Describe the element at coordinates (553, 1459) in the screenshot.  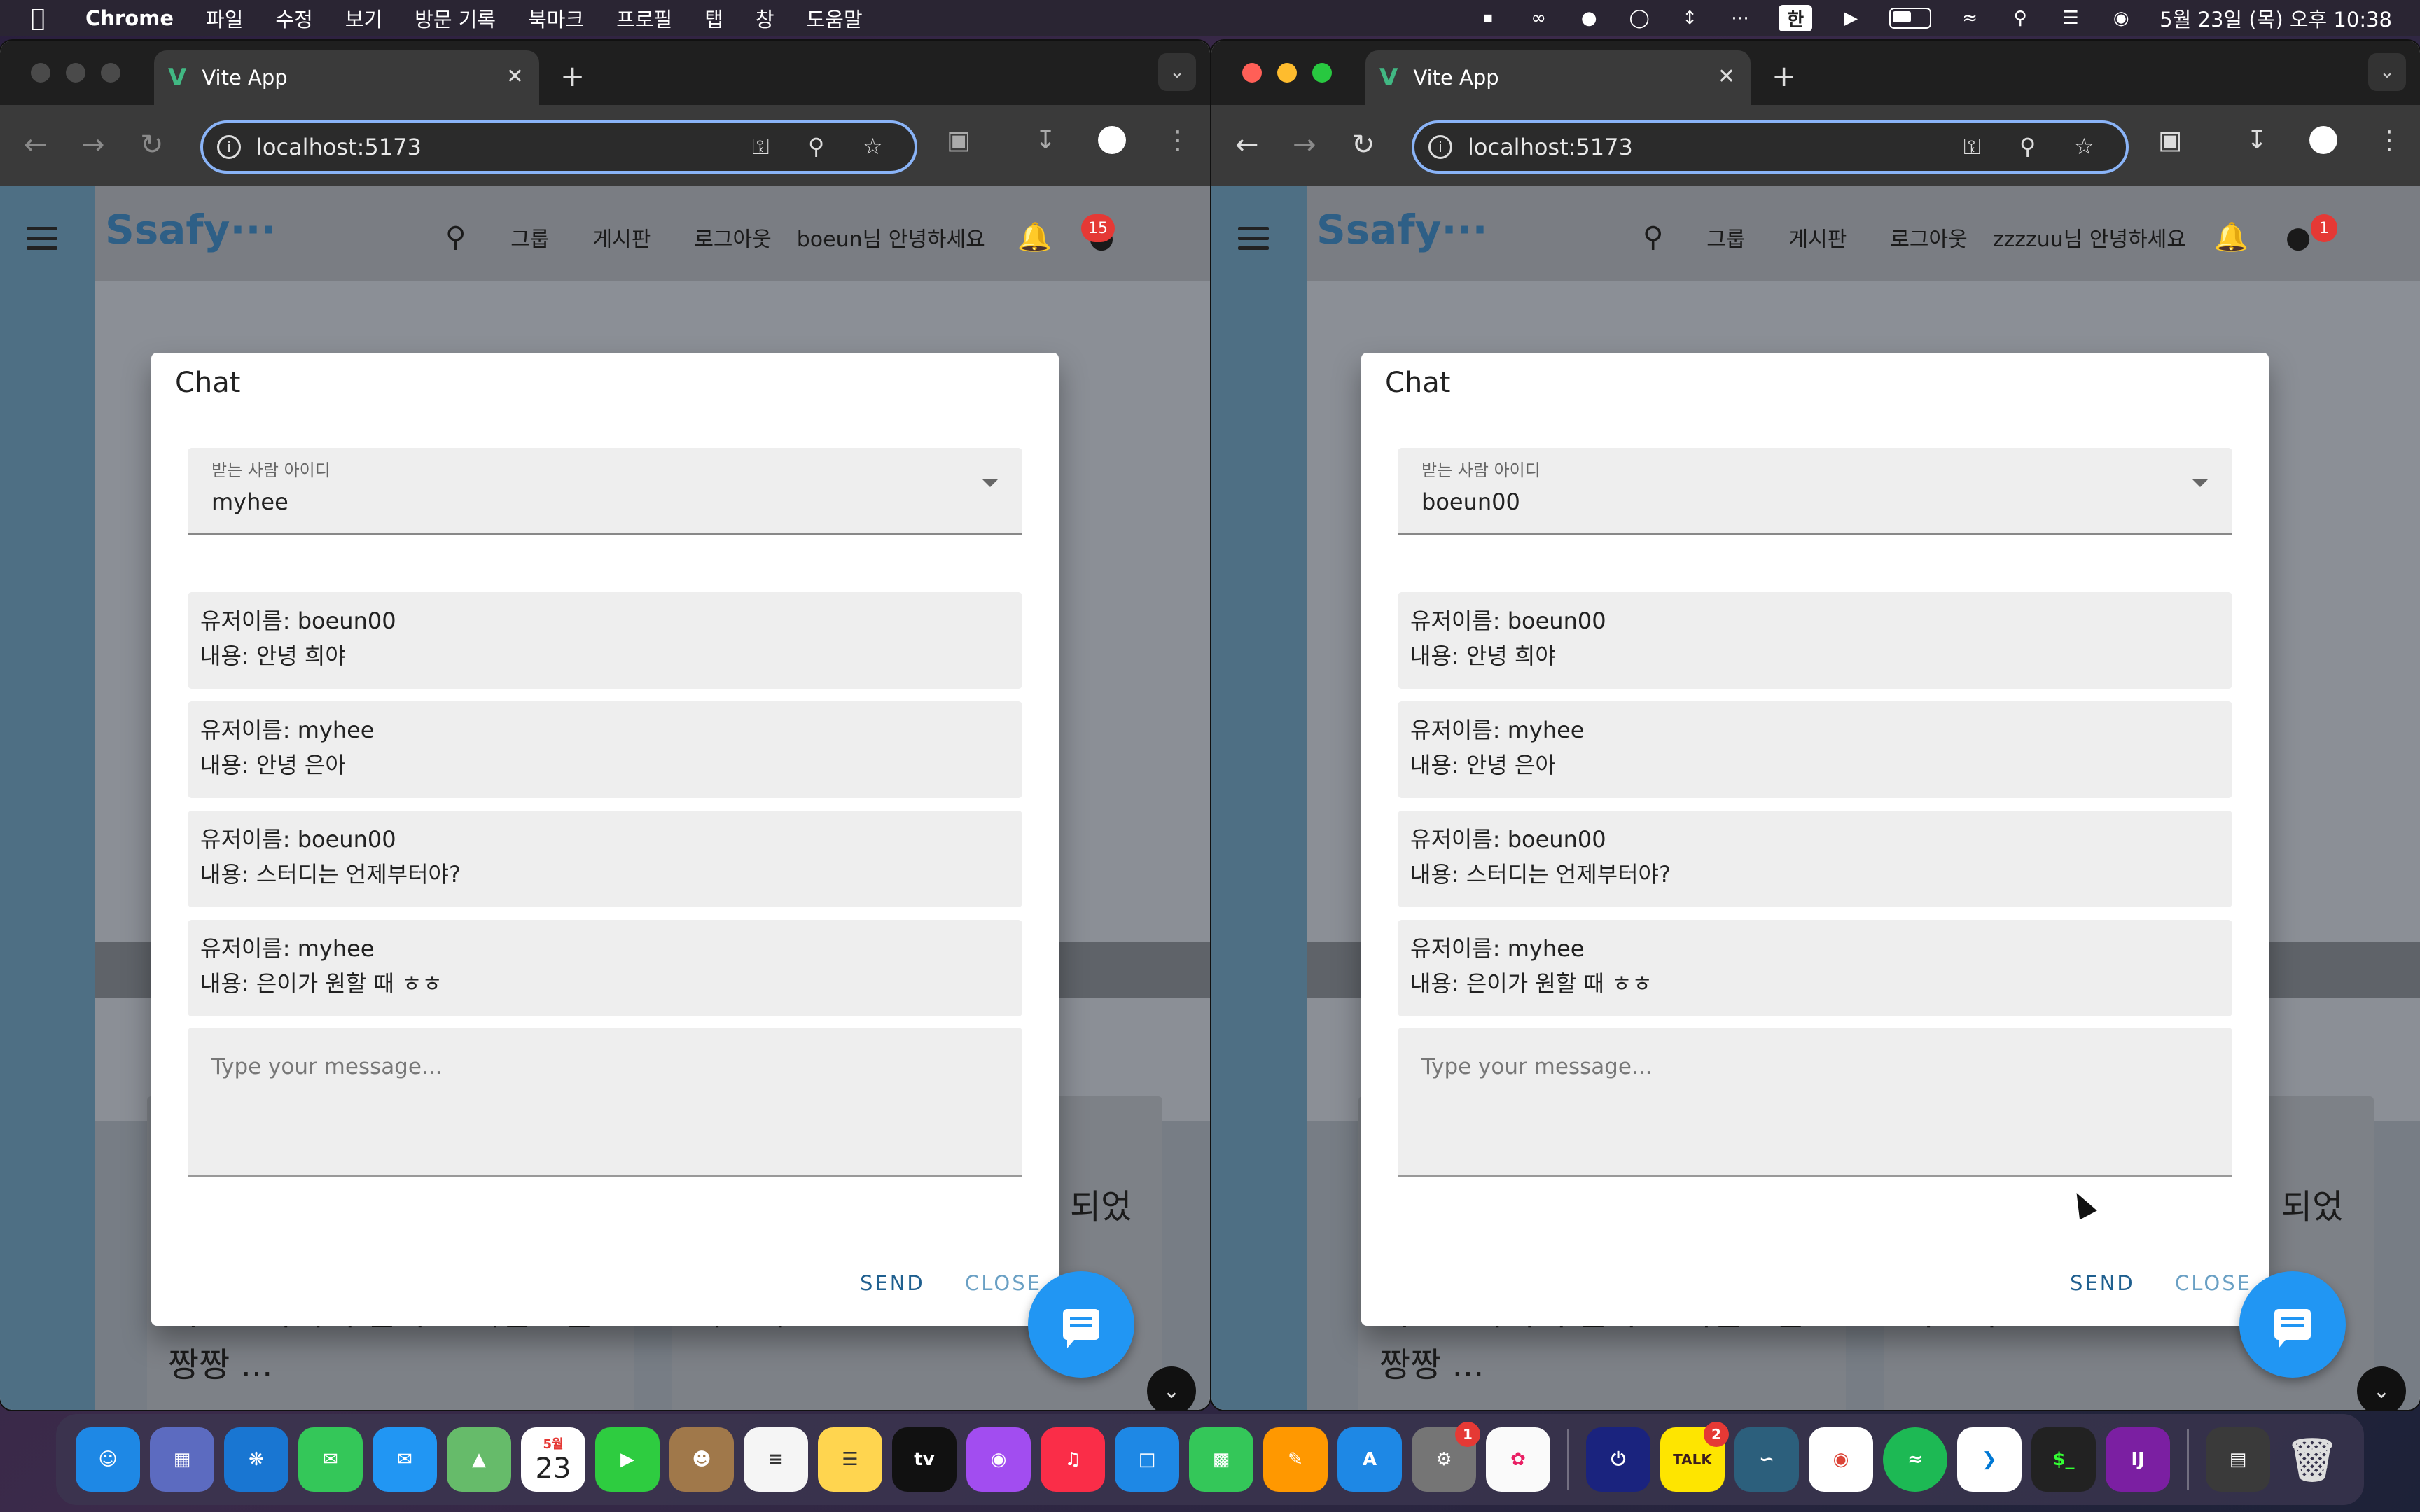
I see `calendar-icon: 5월 23` at that location.